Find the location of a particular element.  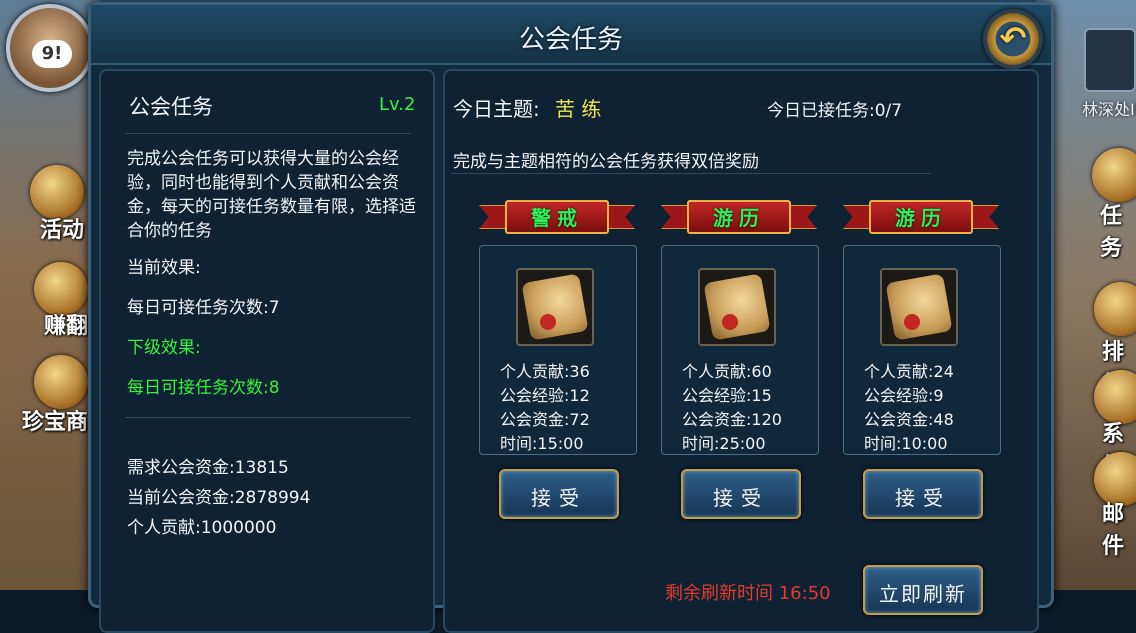

next-effect-value: 每日可接任务次数:8 is located at coordinates (203, 388).